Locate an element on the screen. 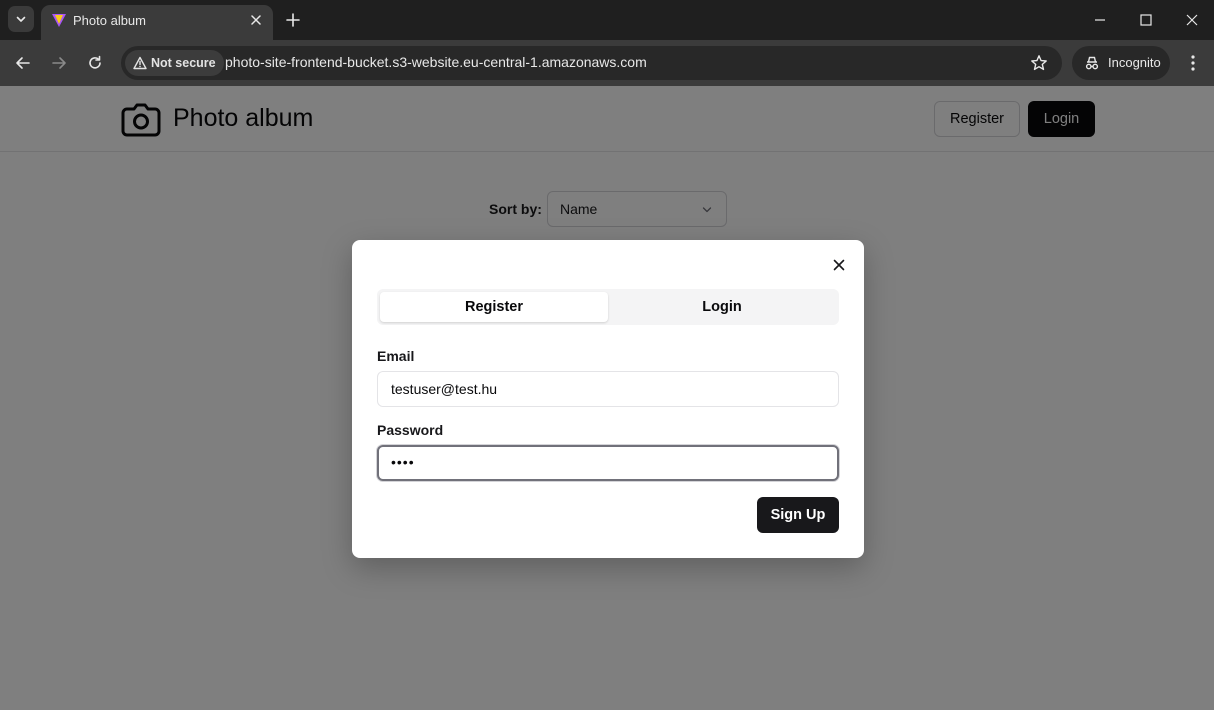  close-icon is located at coordinates (839, 265).